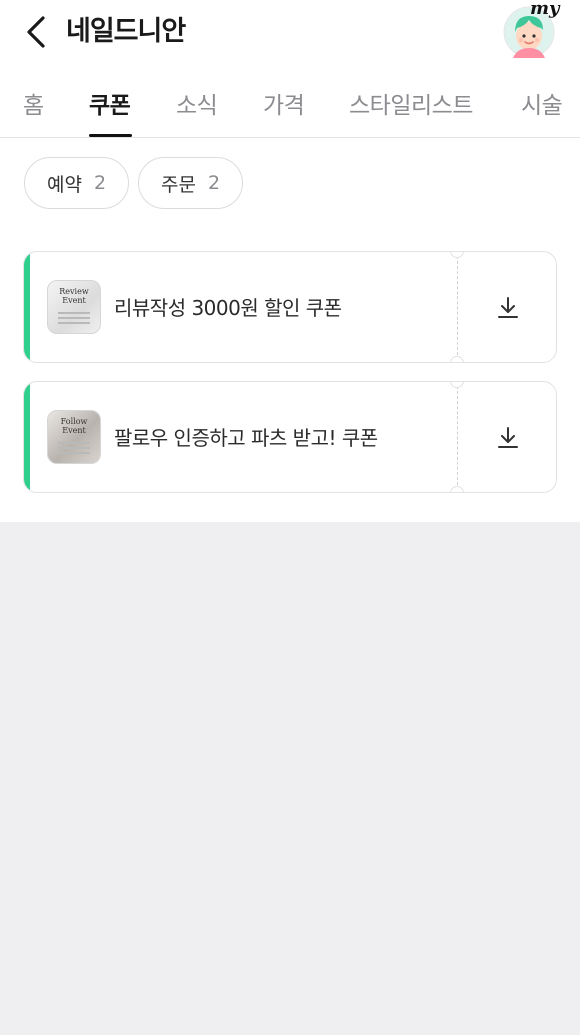 The image size is (580, 1035). I want to click on coupon-thumbnail-text: Follow Event, so click(74, 426).